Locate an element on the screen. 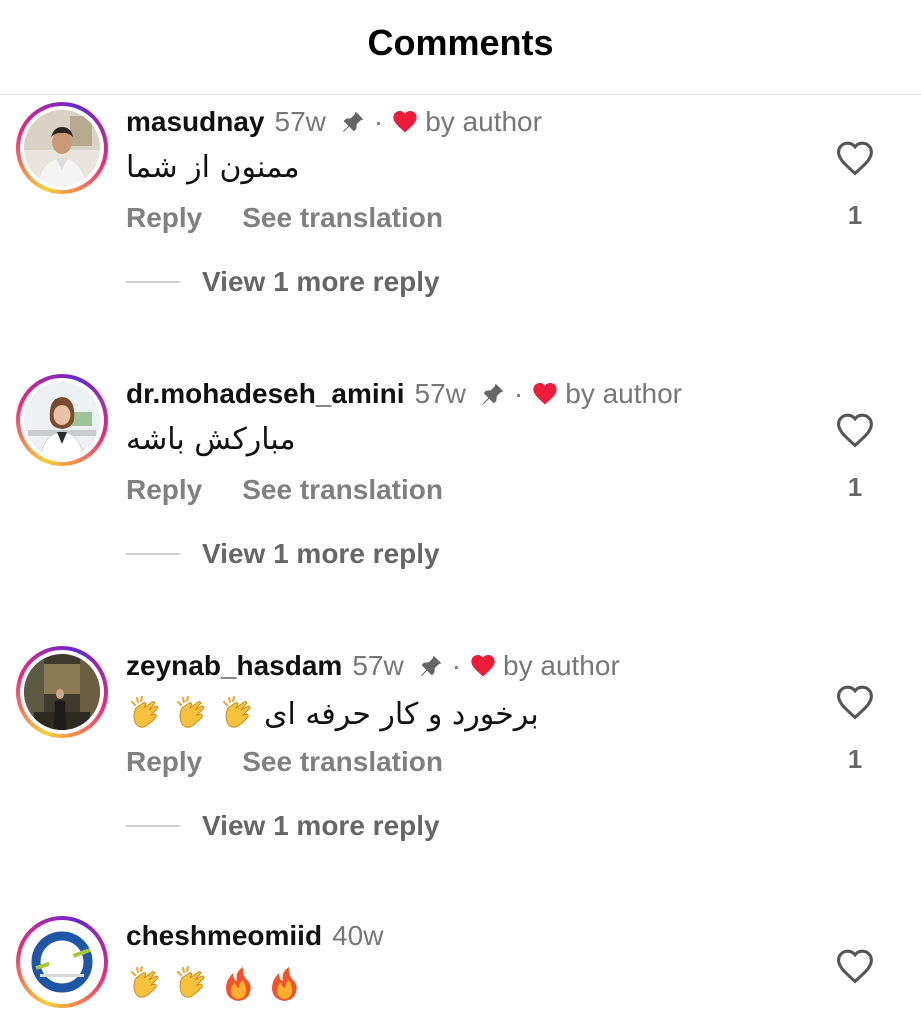 This screenshot has height=1024, width=921. comment-text: برخورد و کار حرفه ای is located at coordinates (332, 714).